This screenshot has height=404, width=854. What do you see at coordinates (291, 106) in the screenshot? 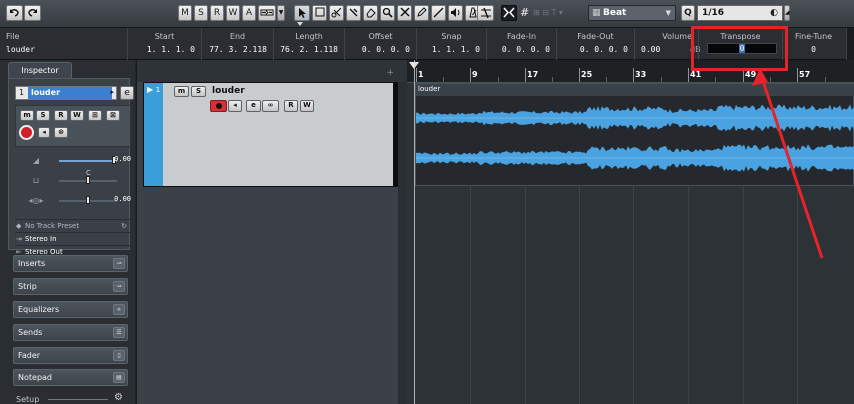
I see `track-read-button: R` at bounding box center [291, 106].